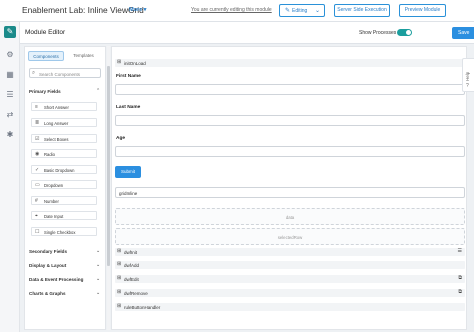  Describe the element at coordinates (37, 169) in the screenshot. I see `check-icon: ✓` at that location.